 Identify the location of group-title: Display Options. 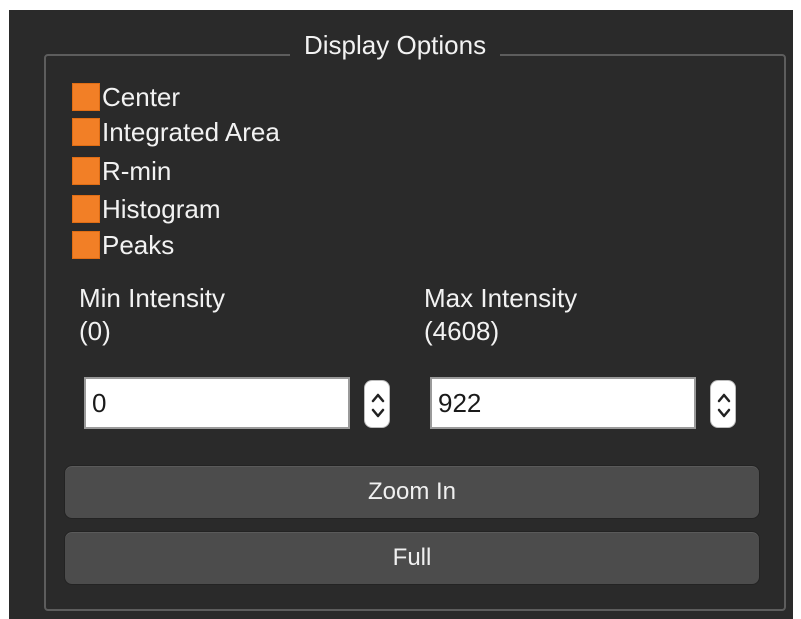
(395, 45).